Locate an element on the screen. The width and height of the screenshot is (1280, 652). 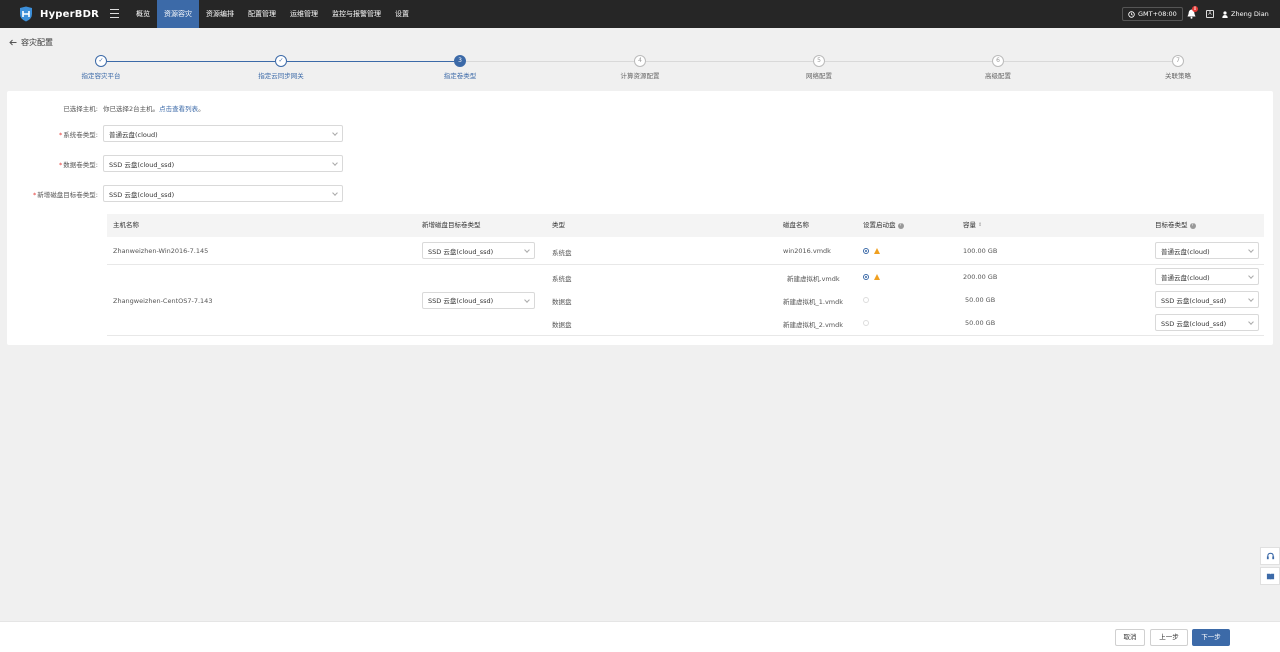
disk-name: 新建虚拟机_2.vmdk is located at coordinates (813, 325).